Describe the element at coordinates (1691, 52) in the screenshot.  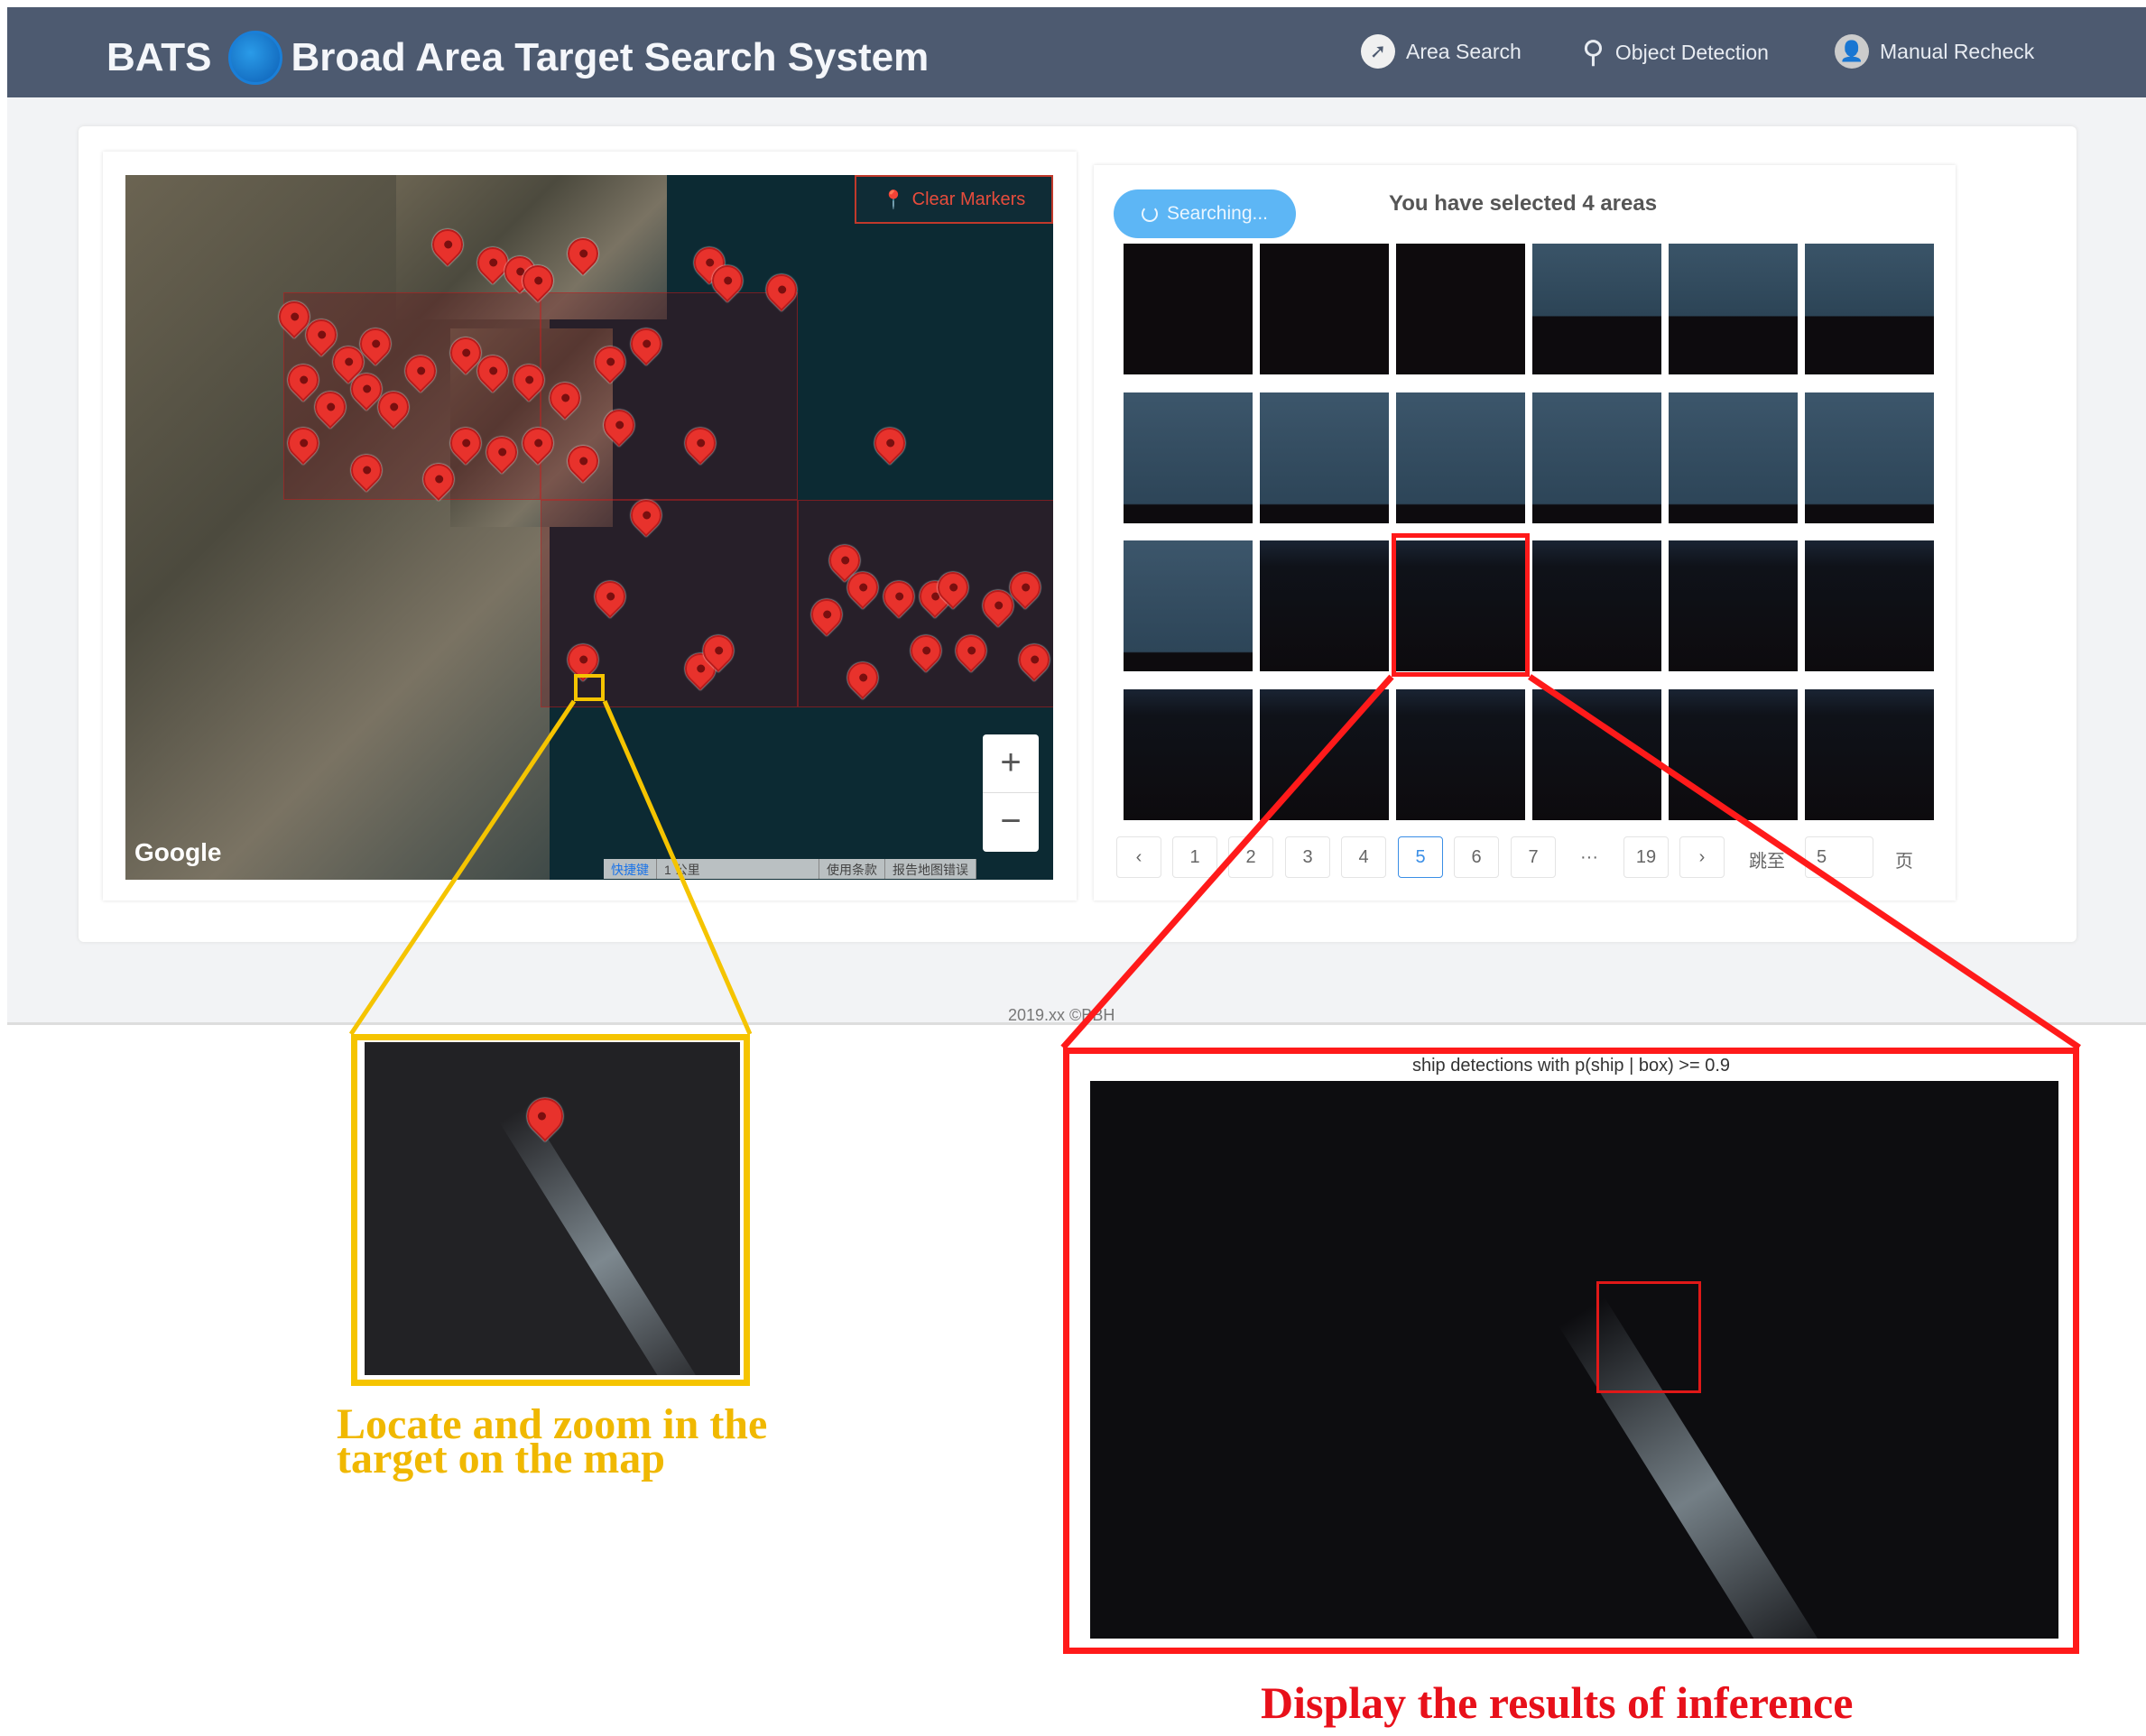
I see `nav-label: Object Detection` at that location.